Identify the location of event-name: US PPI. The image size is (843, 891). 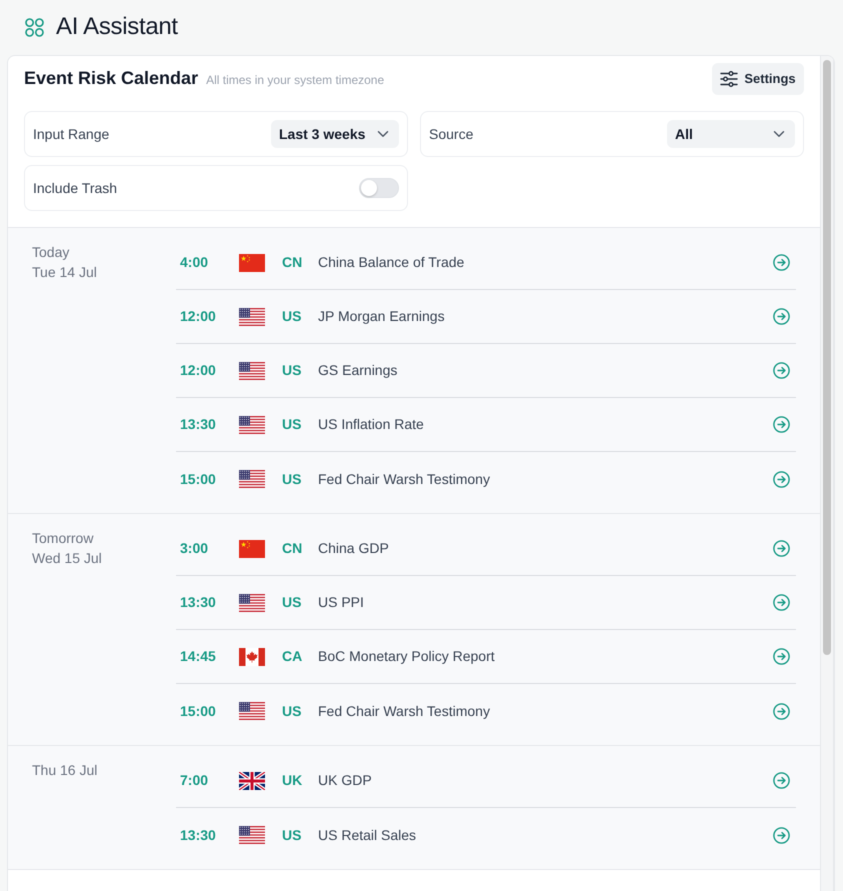
(341, 602).